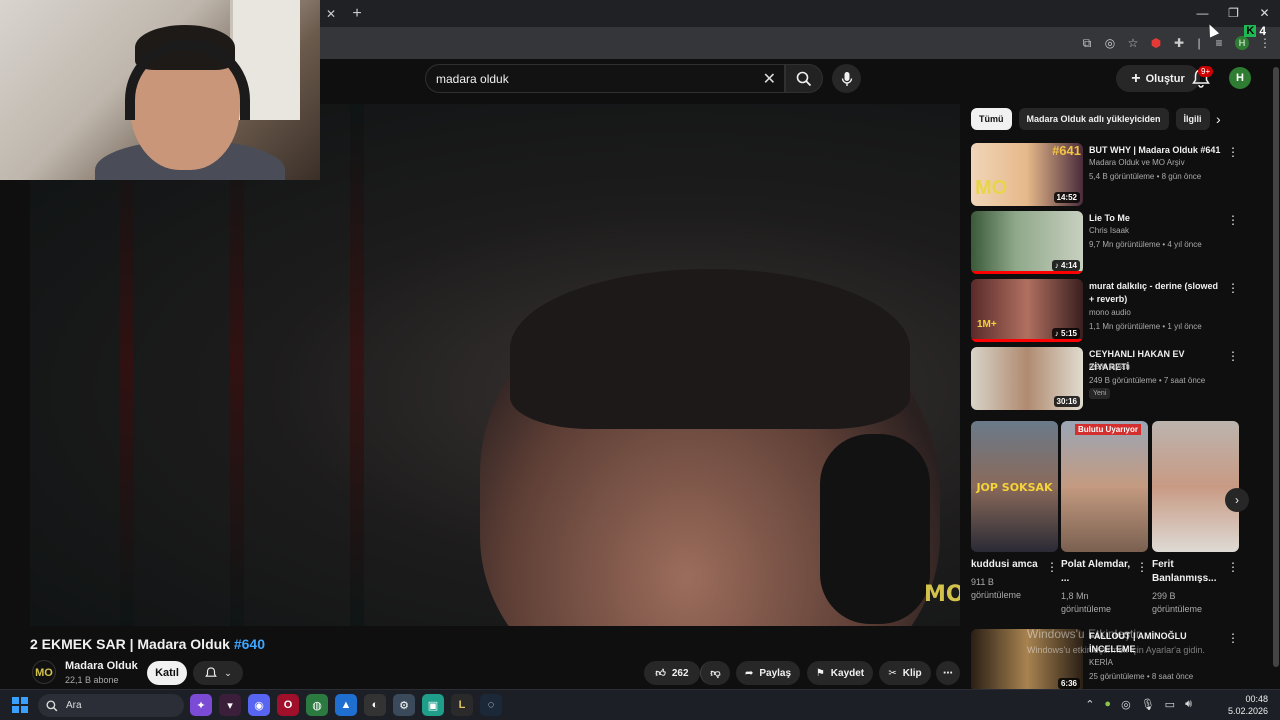 This screenshot has width=1280, height=720. Describe the element at coordinates (1242, 43) in the screenshot. I see `profile-avatar: H` at that location.